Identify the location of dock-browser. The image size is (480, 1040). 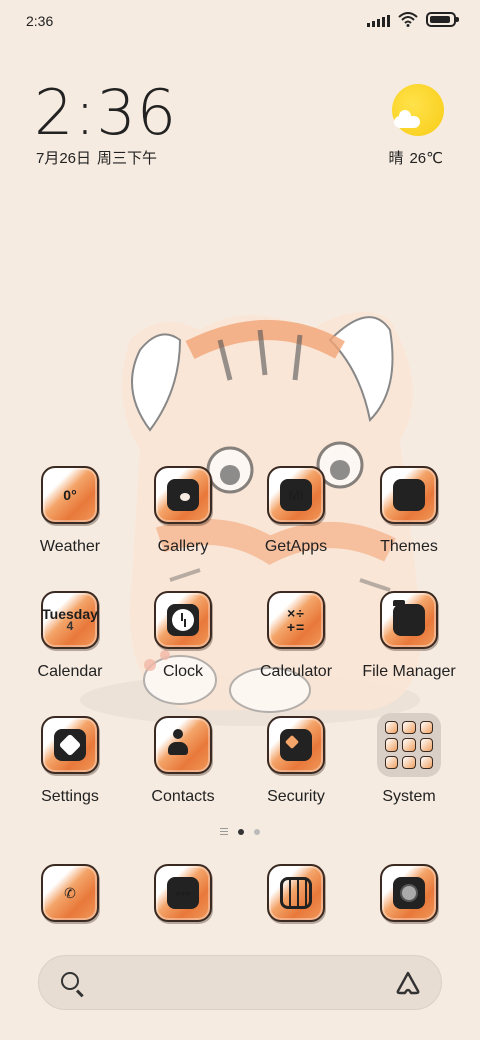
(296, 893).